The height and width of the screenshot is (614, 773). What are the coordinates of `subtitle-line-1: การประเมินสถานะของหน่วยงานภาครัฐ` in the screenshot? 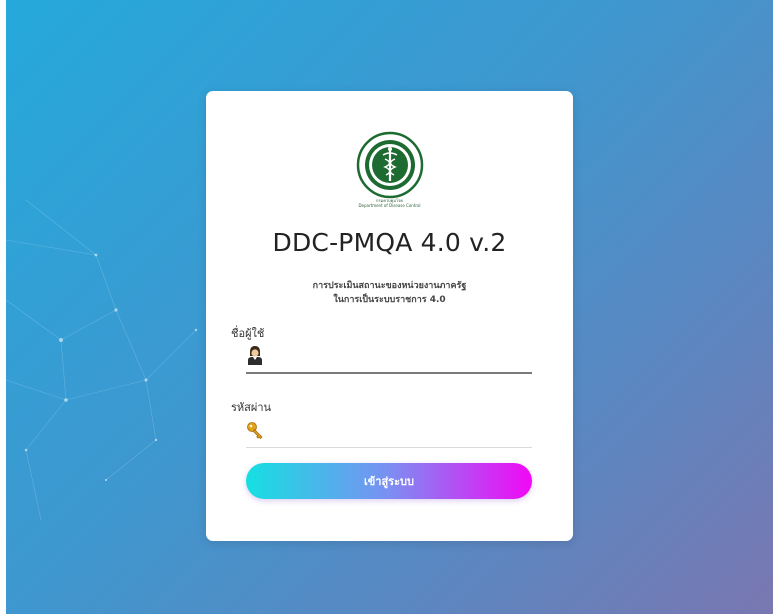 It's located at (389, 286).